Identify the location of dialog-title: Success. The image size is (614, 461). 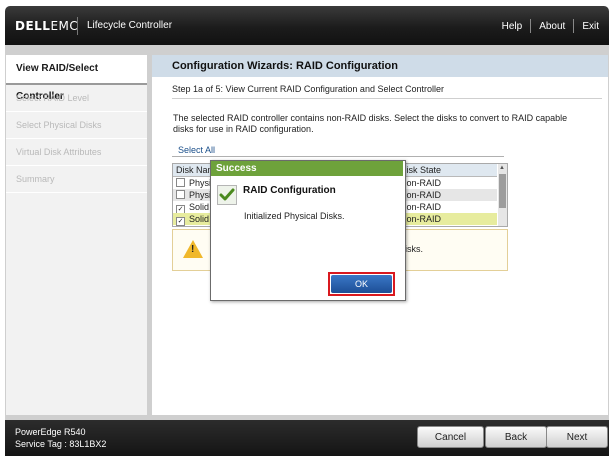
(307, 168).